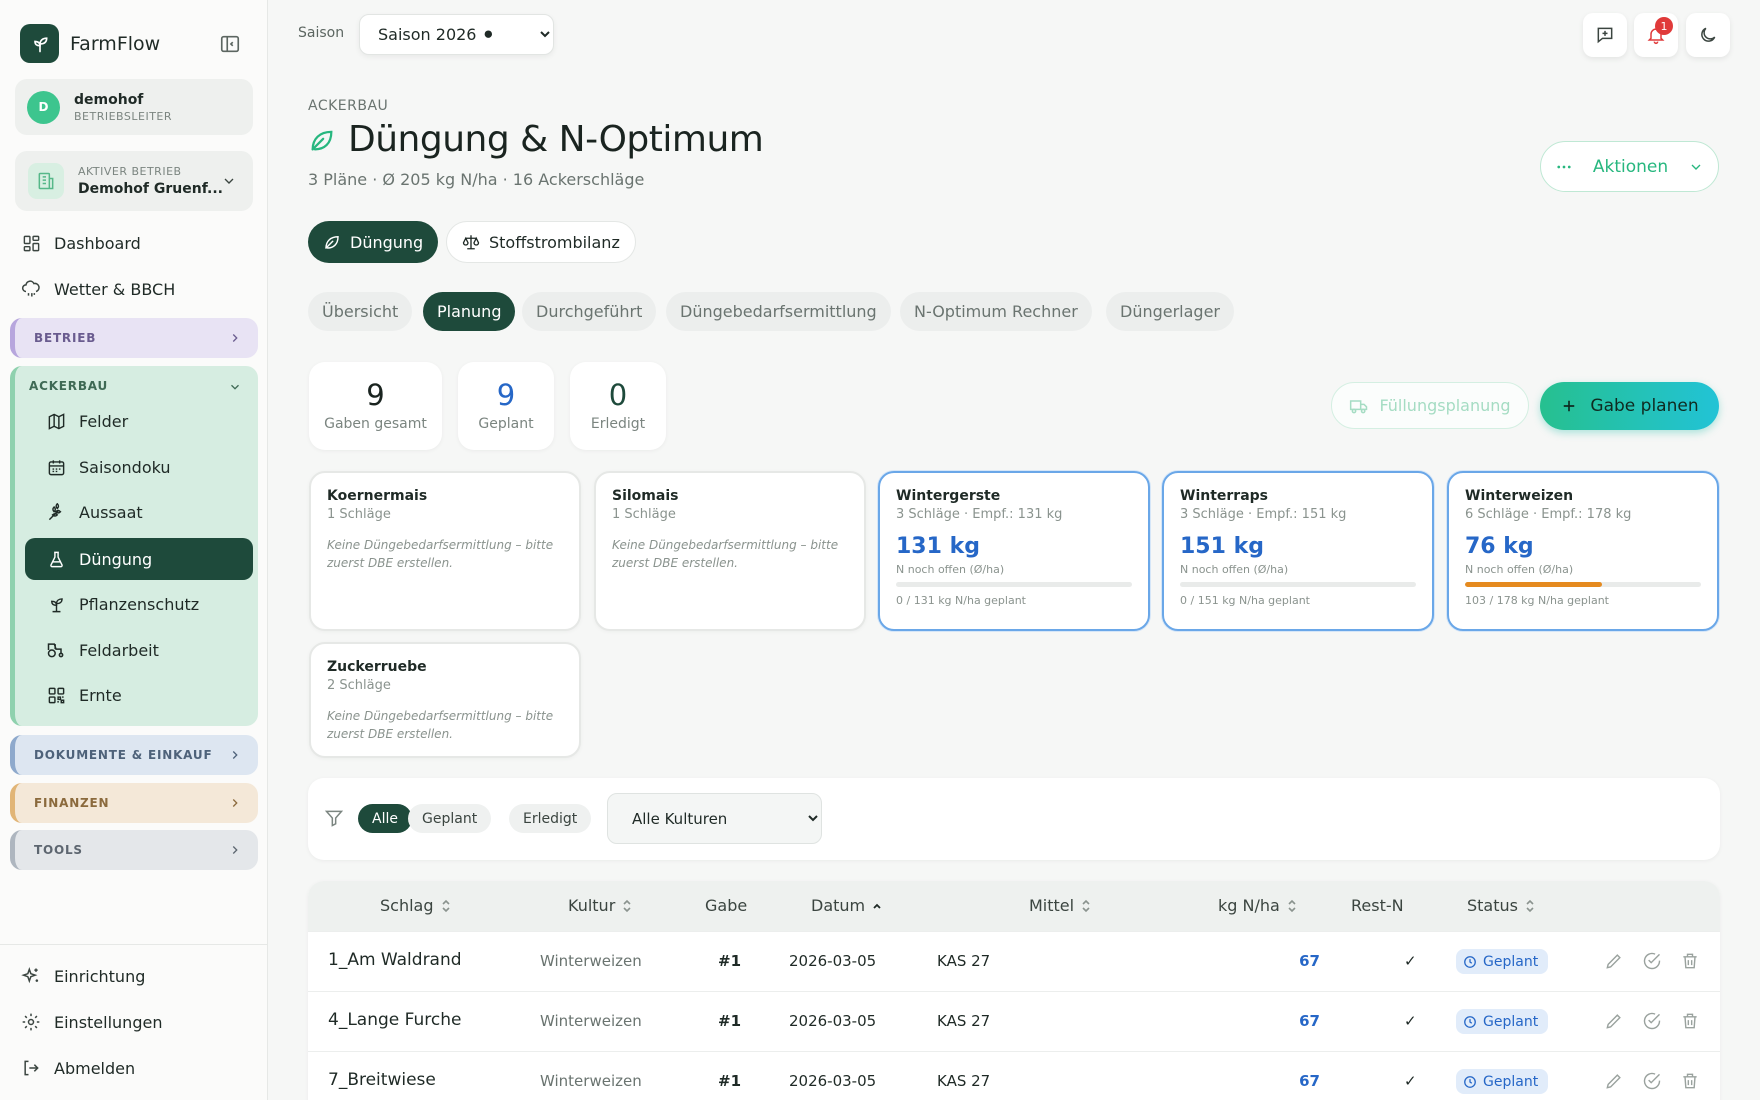 This screenshot has height=1100, width=1760. Describe the element at coordinates (111, 512) in the screenshot. I see `nav-aussaat-label: Aussaat` at that location.